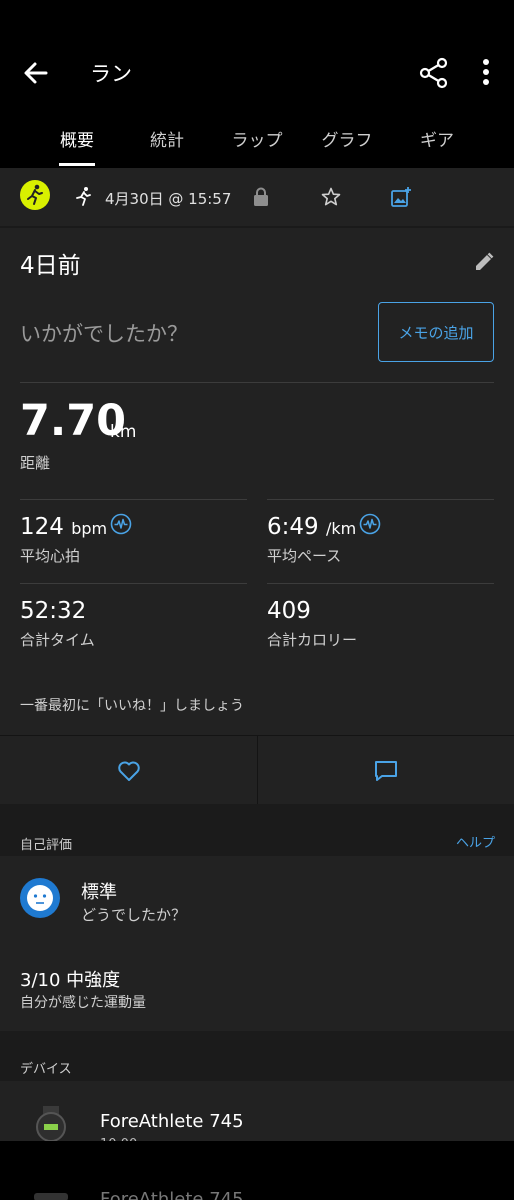  I want to click on total-time-value: 52:32, so click(53, 611).